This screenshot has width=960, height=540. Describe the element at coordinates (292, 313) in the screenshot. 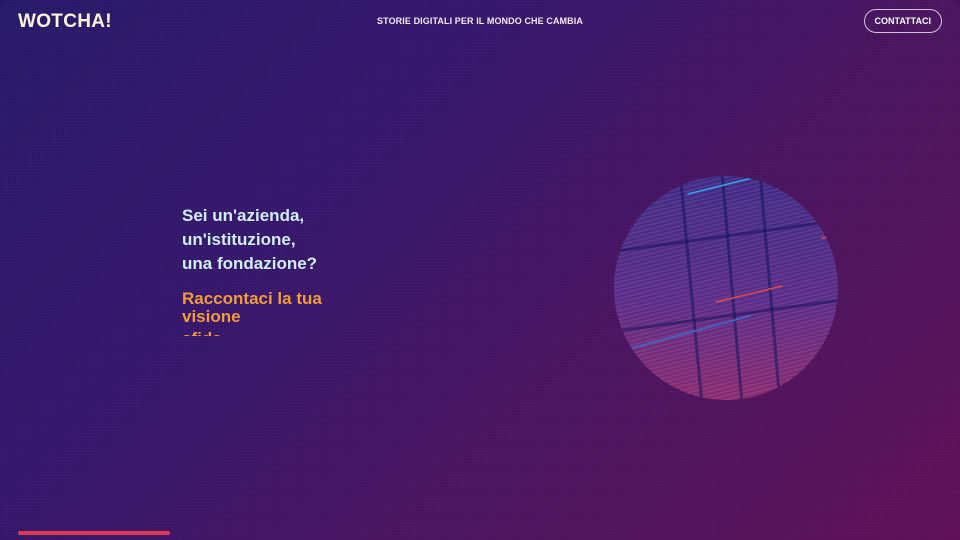

I see `answer-ticker: Raccontaci la tua visione sfida` at that location.